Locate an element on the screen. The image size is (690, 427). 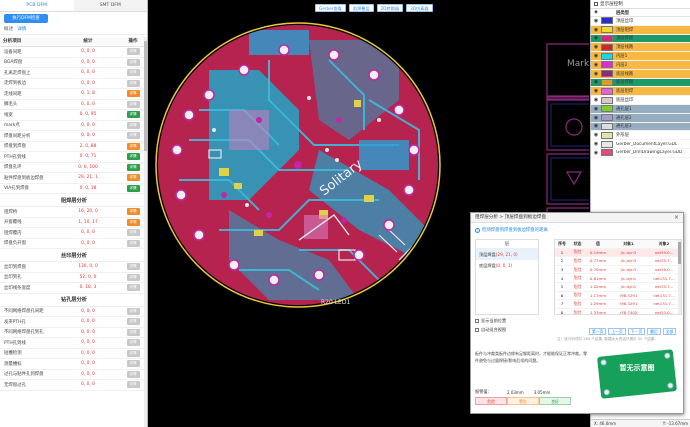
toolbar-3d-button: 3D仿真器 is located at coordinates (419, 8).